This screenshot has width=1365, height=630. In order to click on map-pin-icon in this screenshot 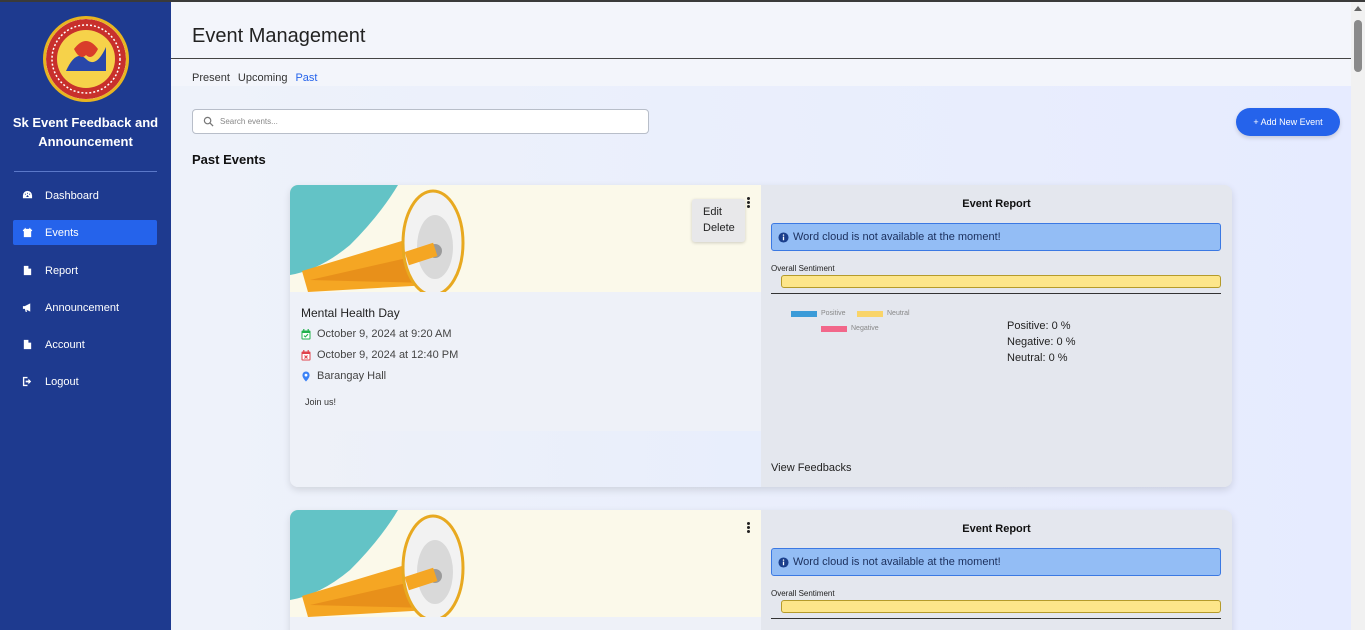, I will do `click(306, 376)`.